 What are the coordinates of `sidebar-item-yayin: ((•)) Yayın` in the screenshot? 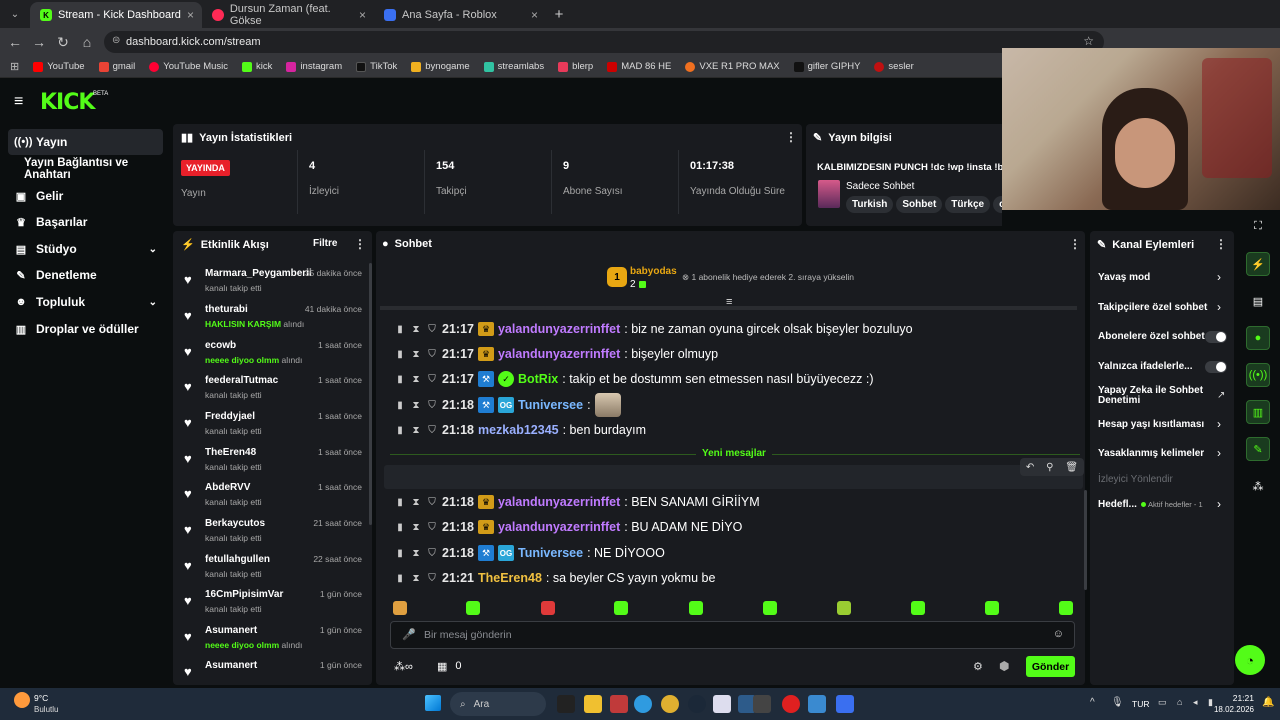 It's located at (85, 142).